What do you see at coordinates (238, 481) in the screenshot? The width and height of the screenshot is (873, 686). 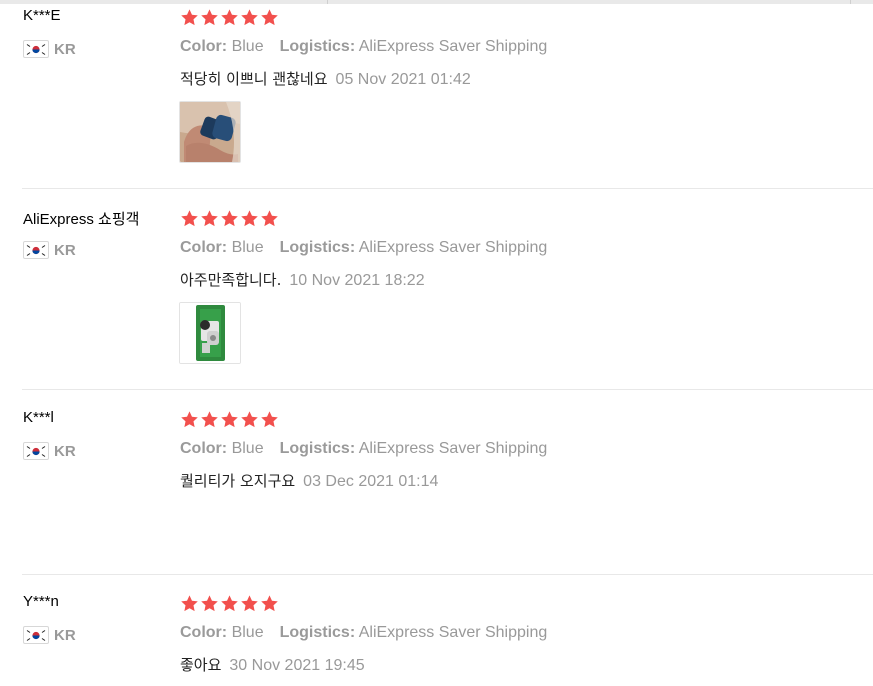 I see `review-text: 퀄리티가 오지구요` at bounding box center [238, 481].